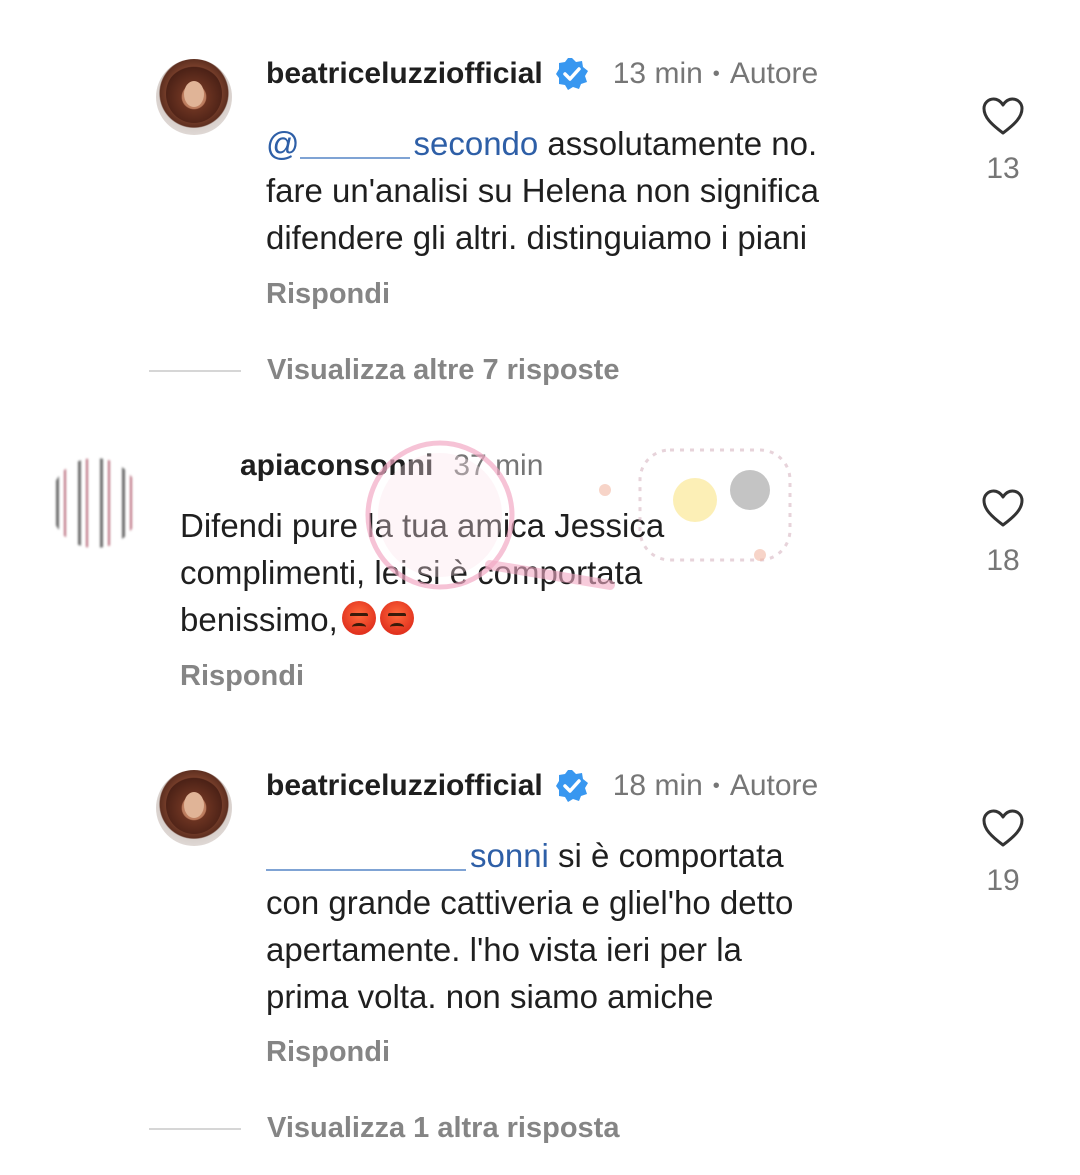 The height and width of the screenshot is (1175, 1080). What do you see at coordinates (422, 525) in the screenshot?
I see `comment-text-line-1: Difendi pure la tua amica Jessica` at bounding box center [422, 525].